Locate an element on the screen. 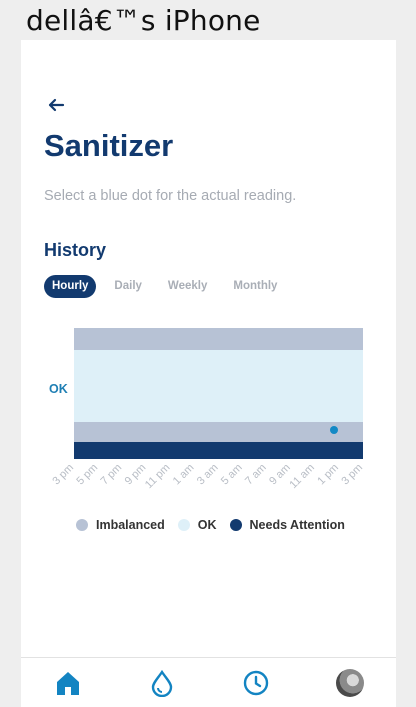 The width and height of the screenshot is (416, 707). legend-dot-imbalanced is located at coordinates (82, 525).